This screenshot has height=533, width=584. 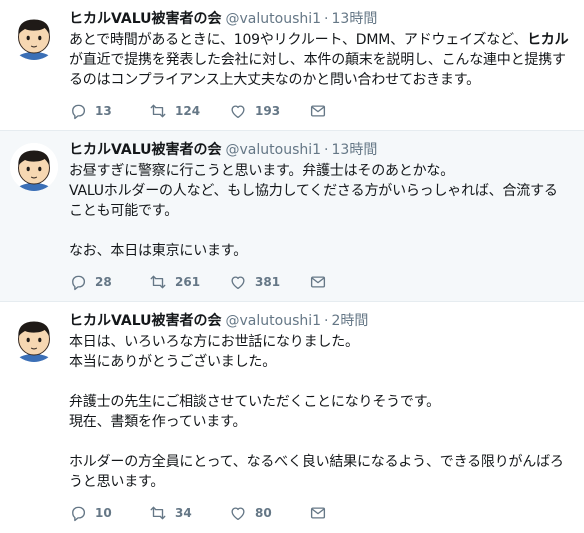 I want to click on tweet-text-segment: 現在、書類を作っています。, so click(x=158, y=422).